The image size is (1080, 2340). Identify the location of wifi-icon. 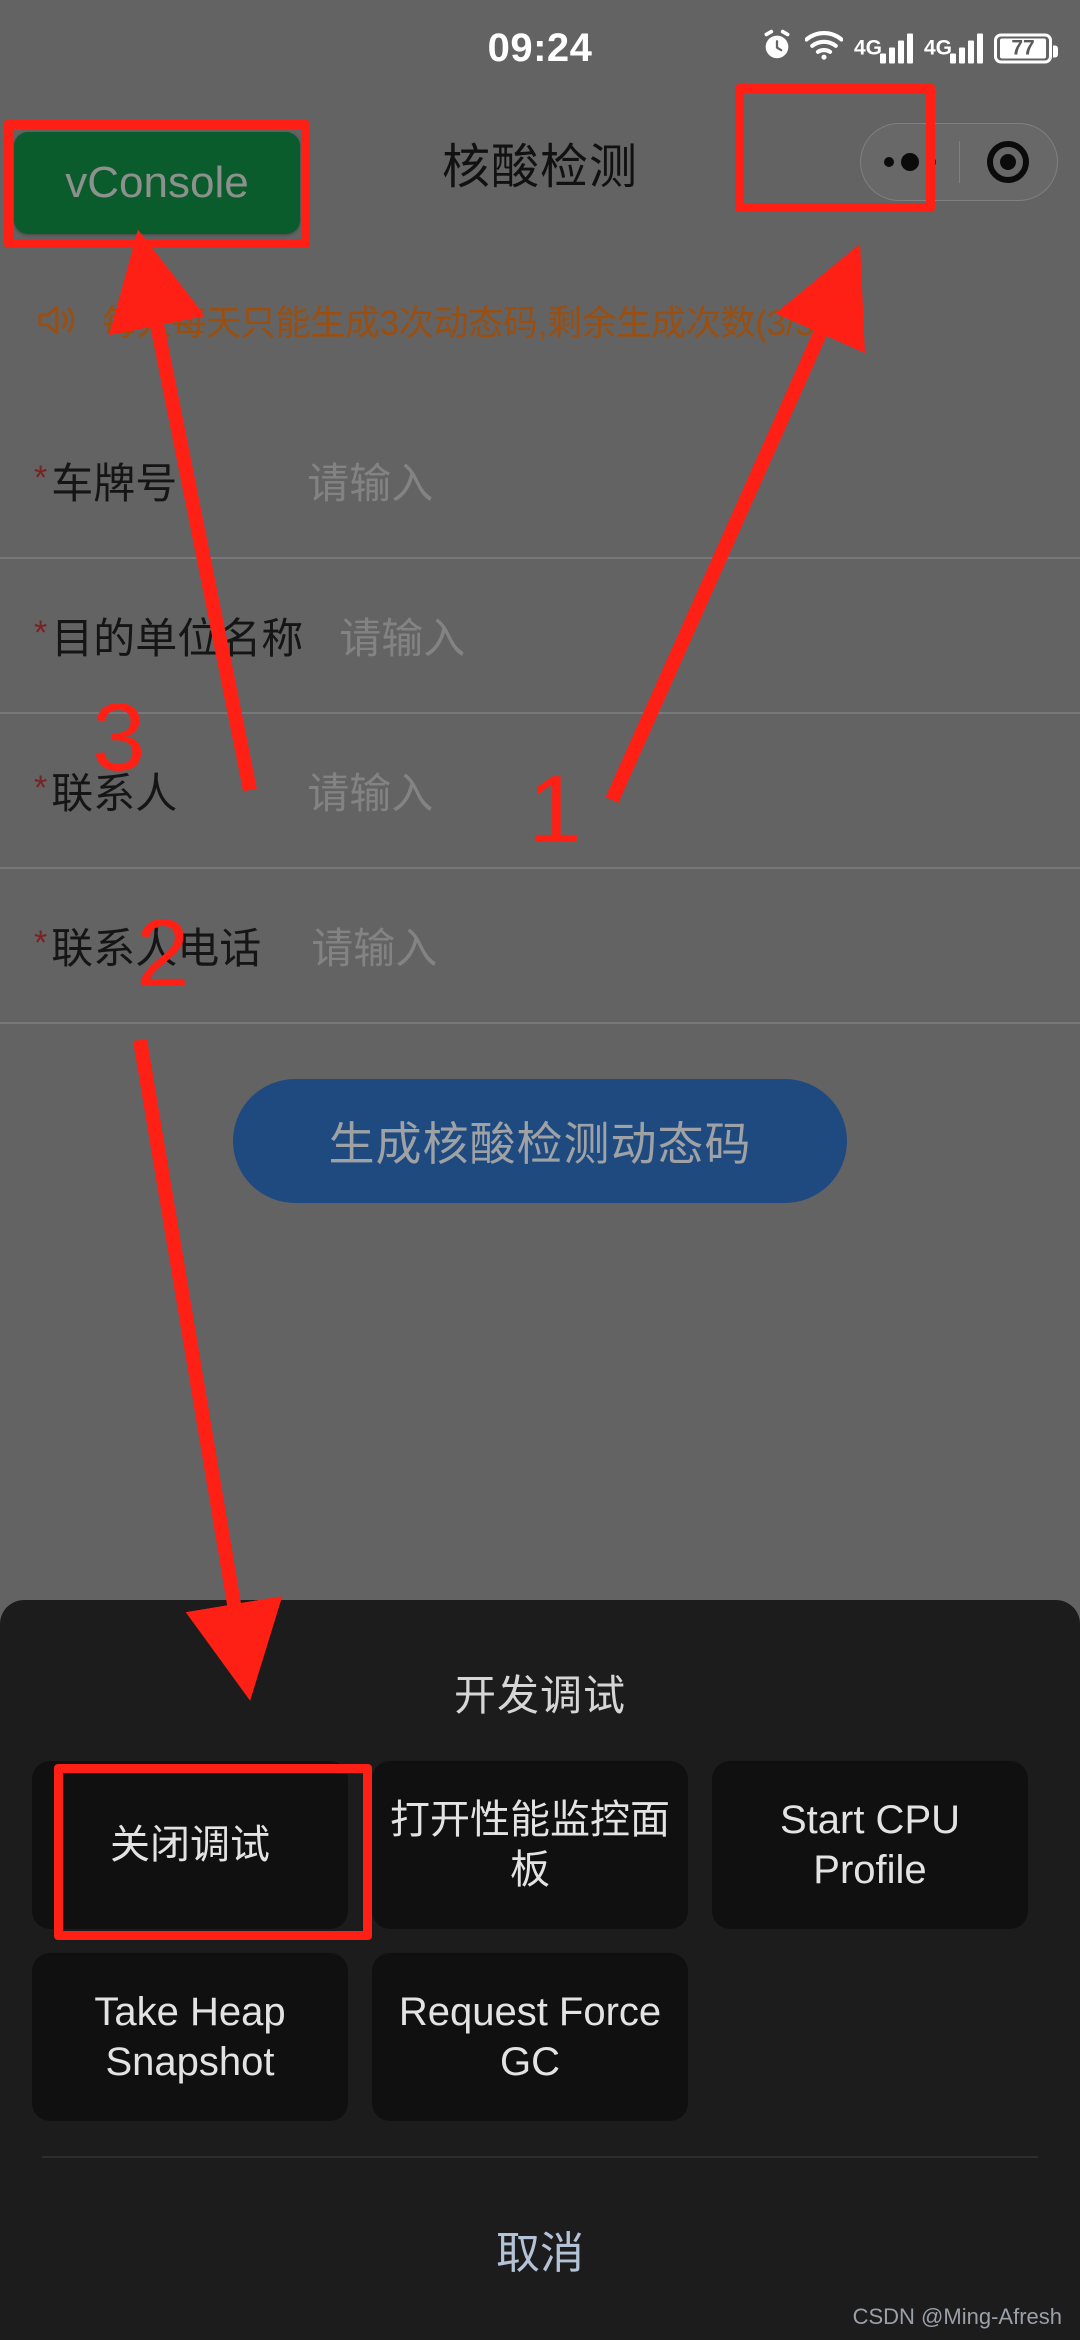
(824, 48).